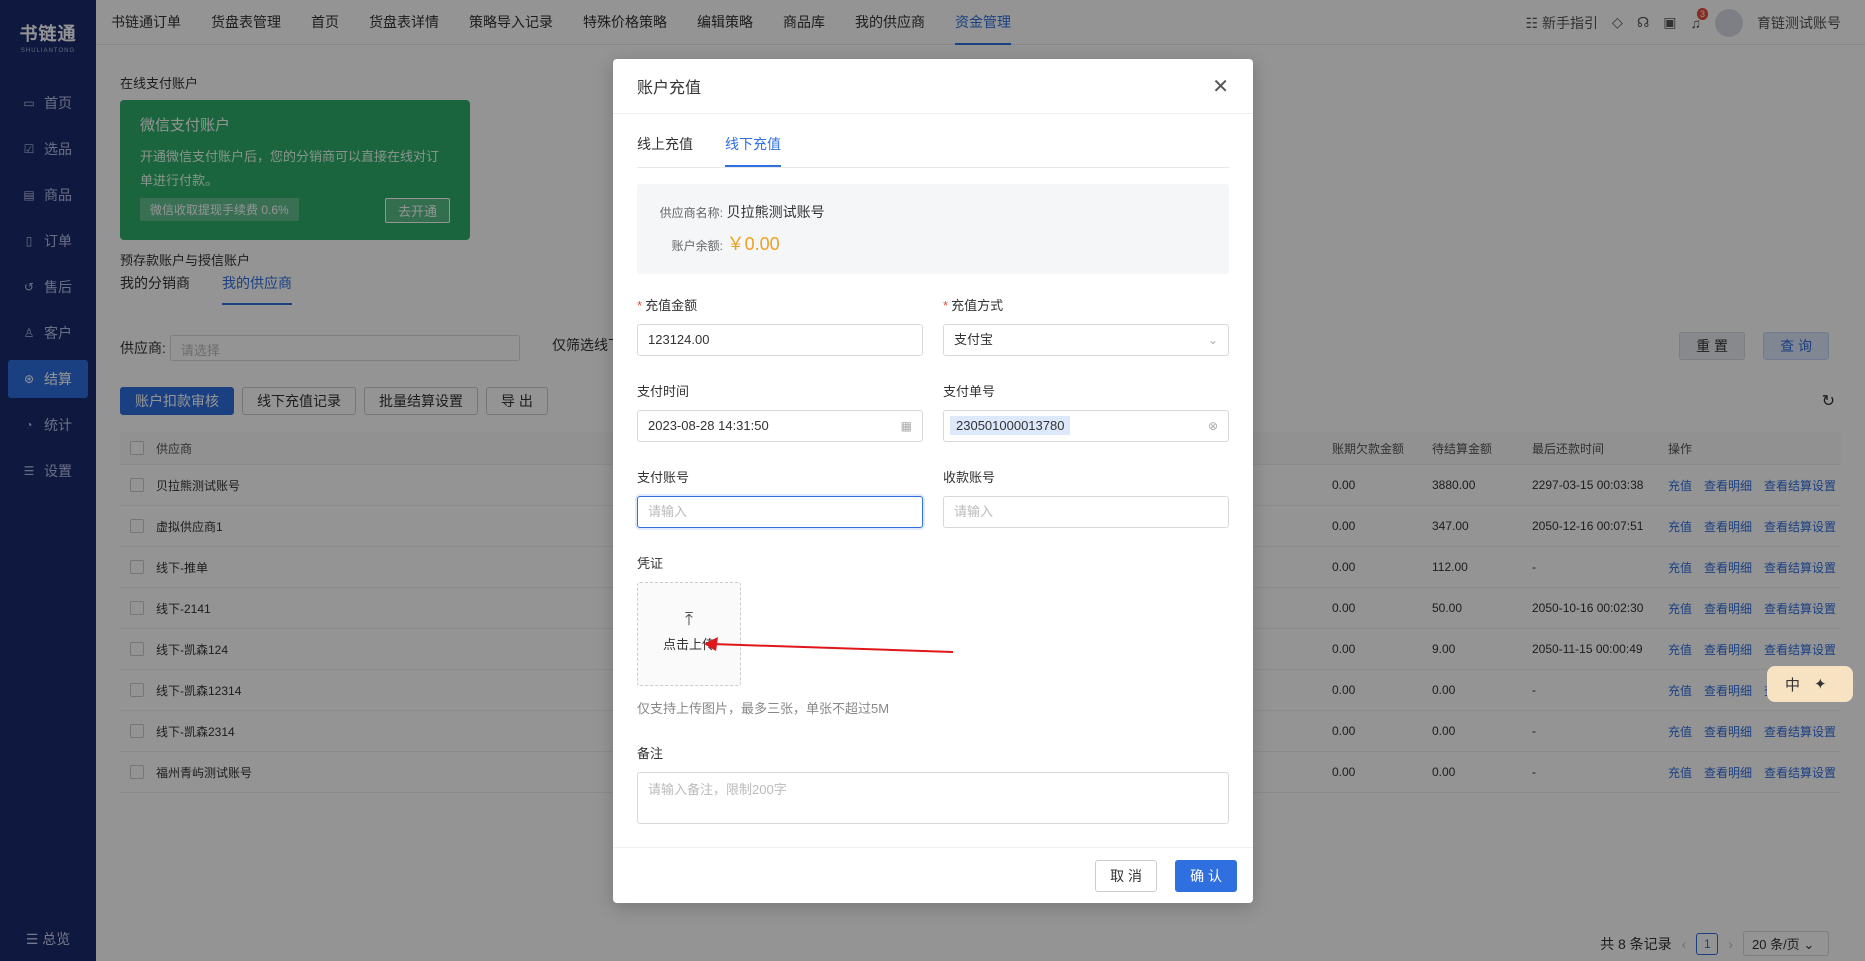 The image size is (1865, 961). Describe the element at coordinates (933, 86) in the screenshot. I see `modal-header: 账户充值 ✕` at that location.